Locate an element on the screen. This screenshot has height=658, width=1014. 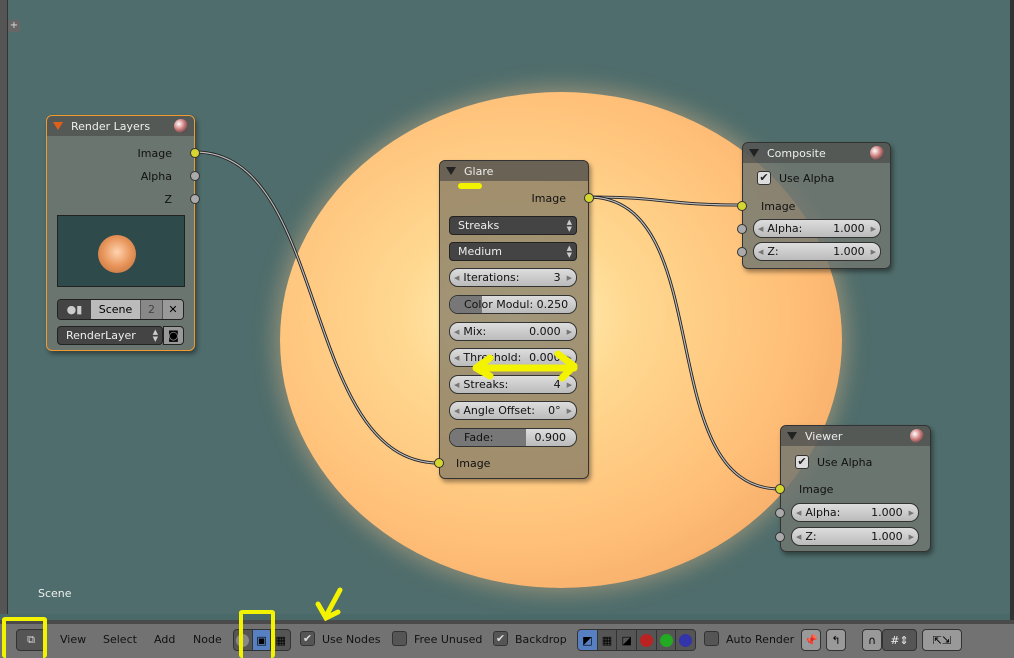
pin-icon: 📌 is located at coordinates (811, 640).